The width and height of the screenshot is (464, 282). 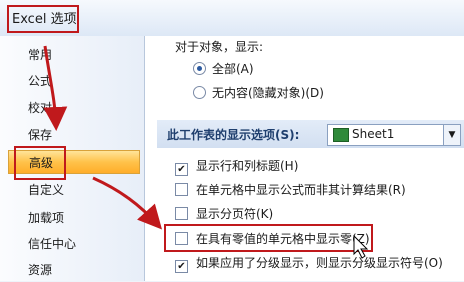 What do you see at coordinates (361, 246) in the screenshot?
I see `mouse-cursor-icon` at bounding box center [361, 246].